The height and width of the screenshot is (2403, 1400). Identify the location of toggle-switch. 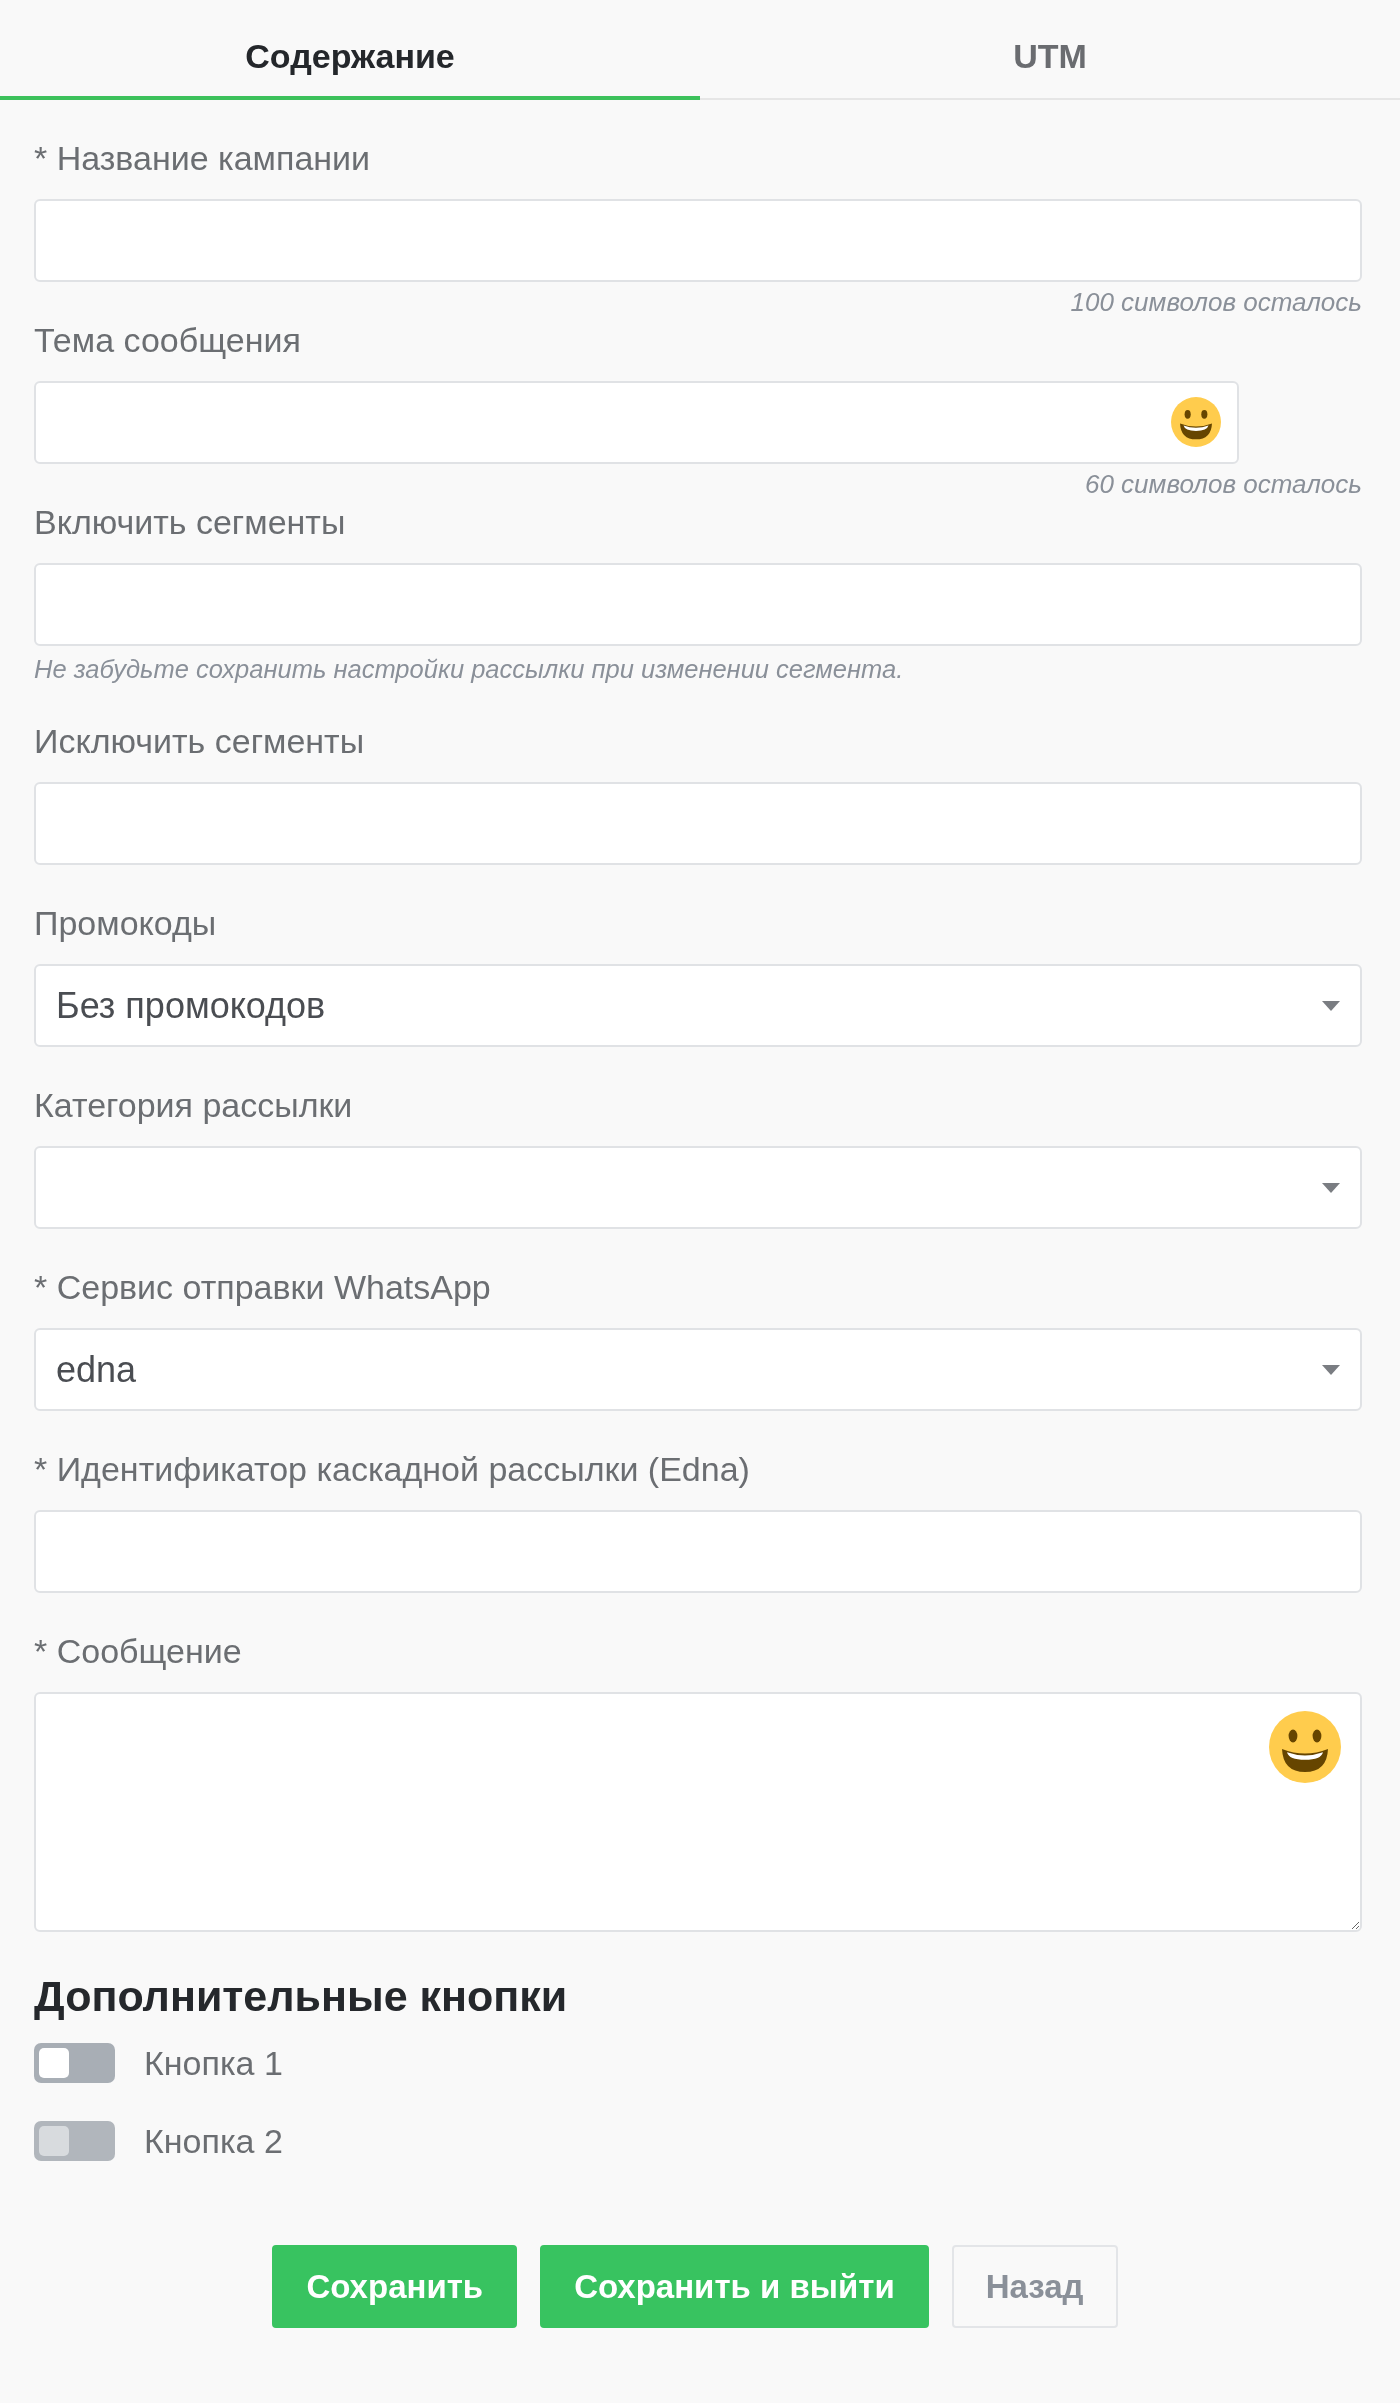
(74, 2063).